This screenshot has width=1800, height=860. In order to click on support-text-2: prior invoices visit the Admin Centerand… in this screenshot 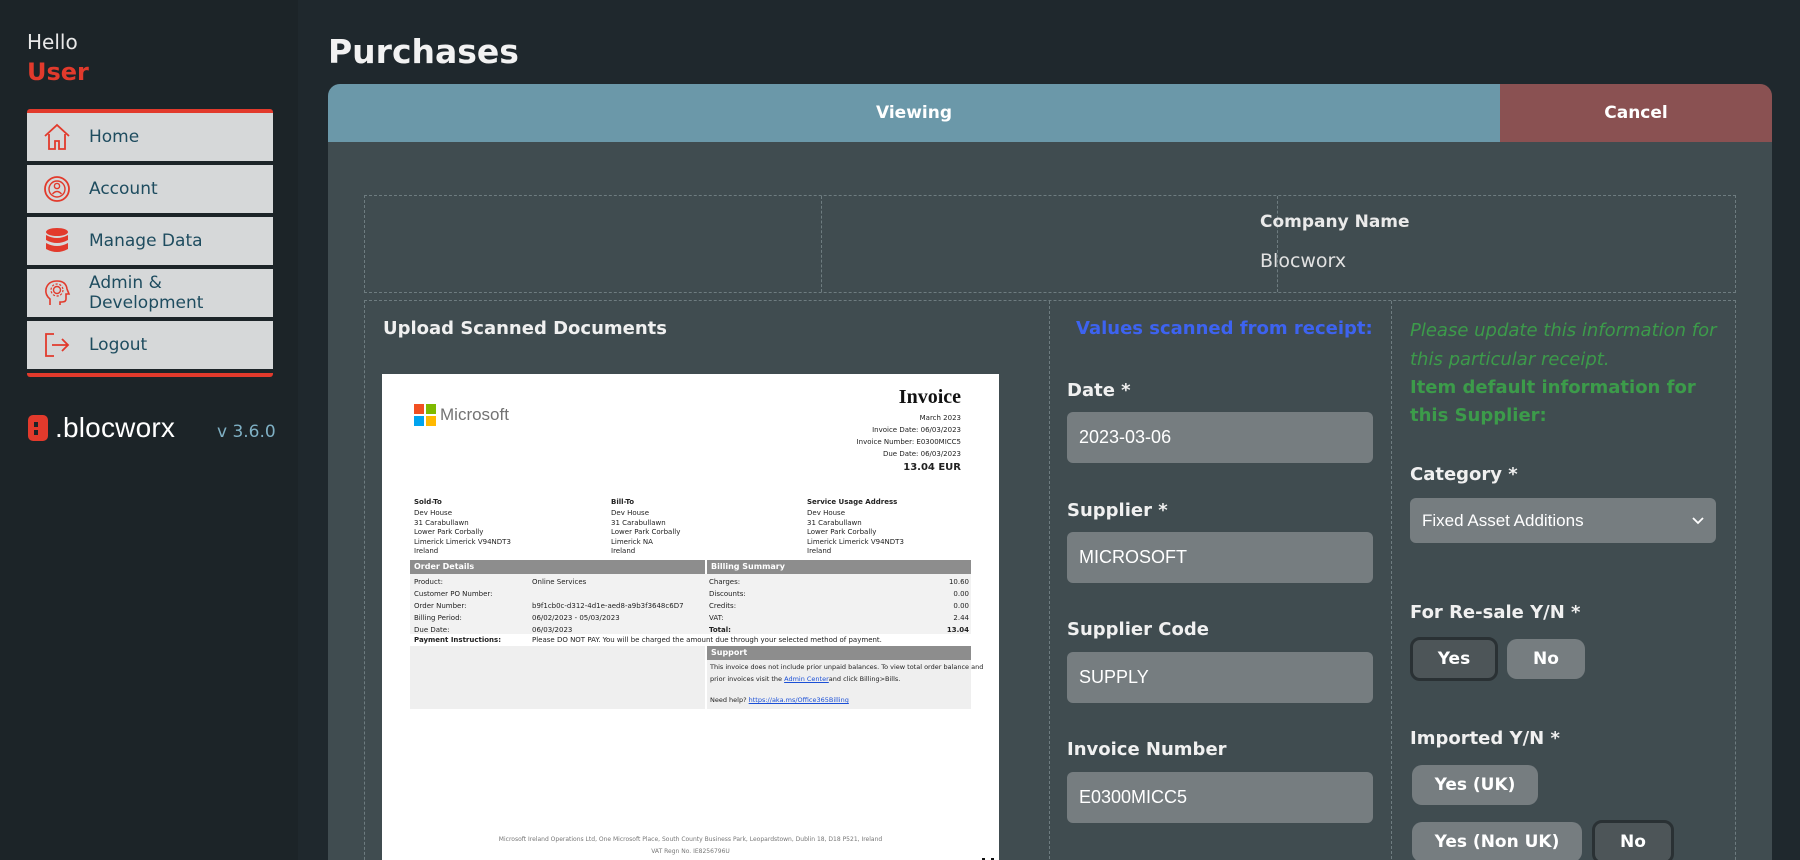, I will do `click(805, 679)`.